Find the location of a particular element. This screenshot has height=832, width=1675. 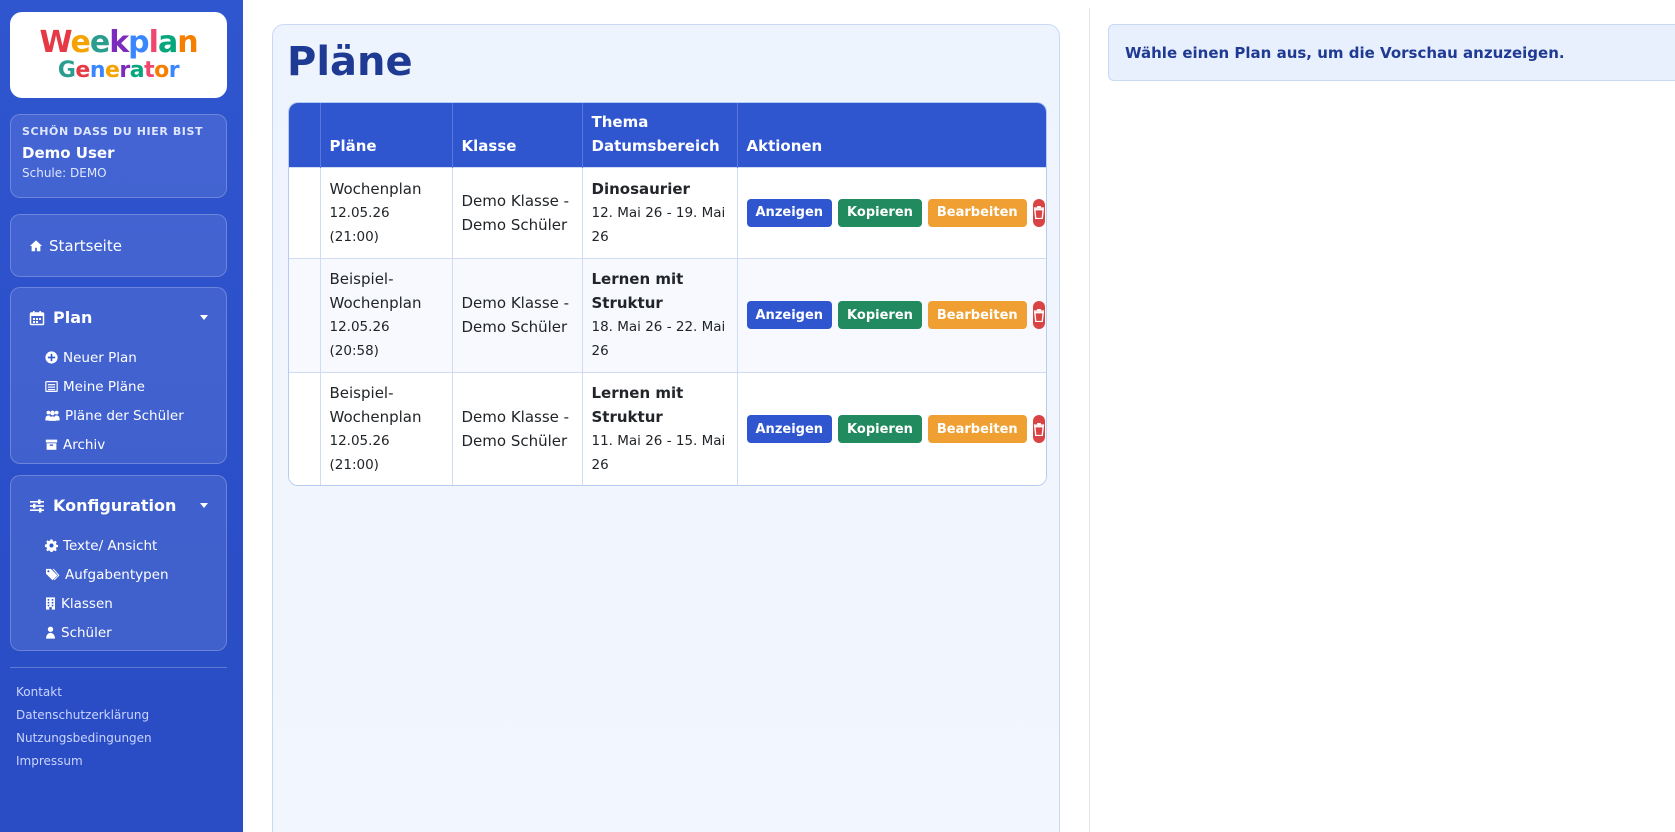

nav-students-label: Schüler is located at coordinates (86, 632).